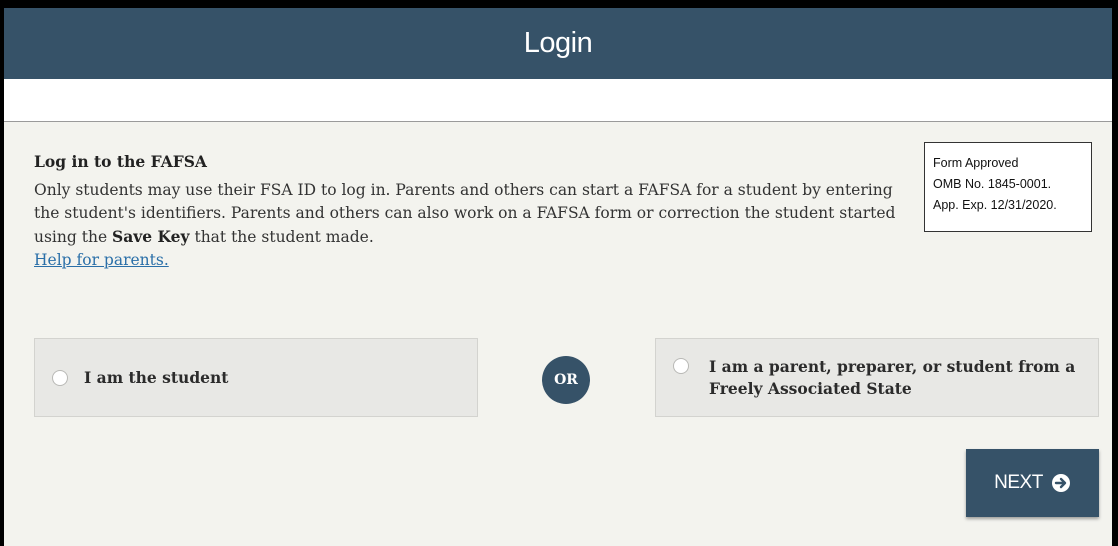  I want to click on next-button: NEXT, so click(1032, 483).